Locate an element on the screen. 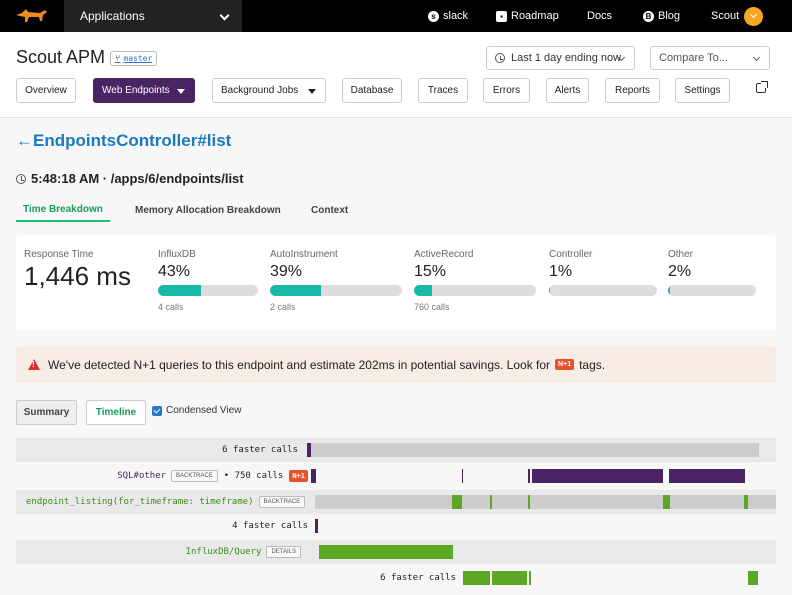 Image resolution: width=792 pixels, height=595 pixels. summary-label: Summary is located at coordinates (46, 412).